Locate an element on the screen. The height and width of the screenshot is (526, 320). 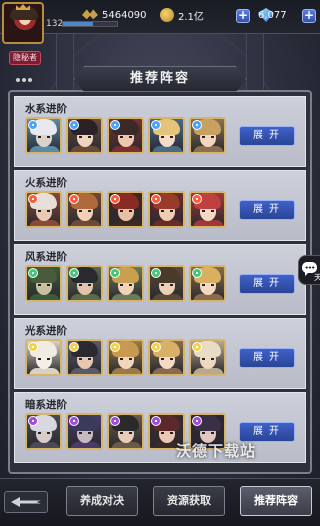
lineup-section: 光系进阶 展开 is located at coordinates (160, 353).